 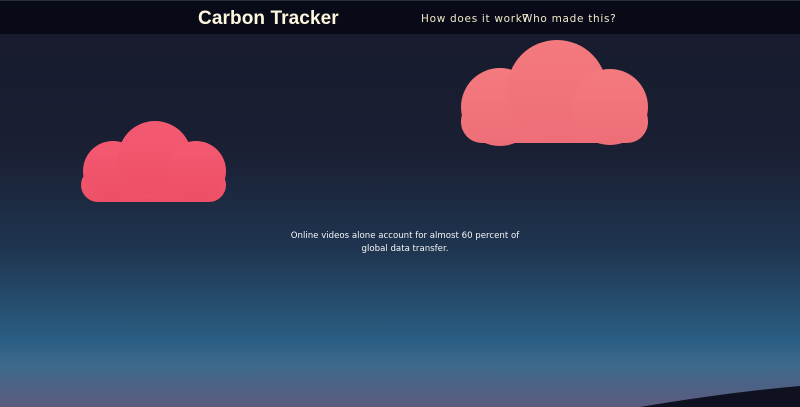 I want to click on crescent-moon, so click(x=422, y=170).